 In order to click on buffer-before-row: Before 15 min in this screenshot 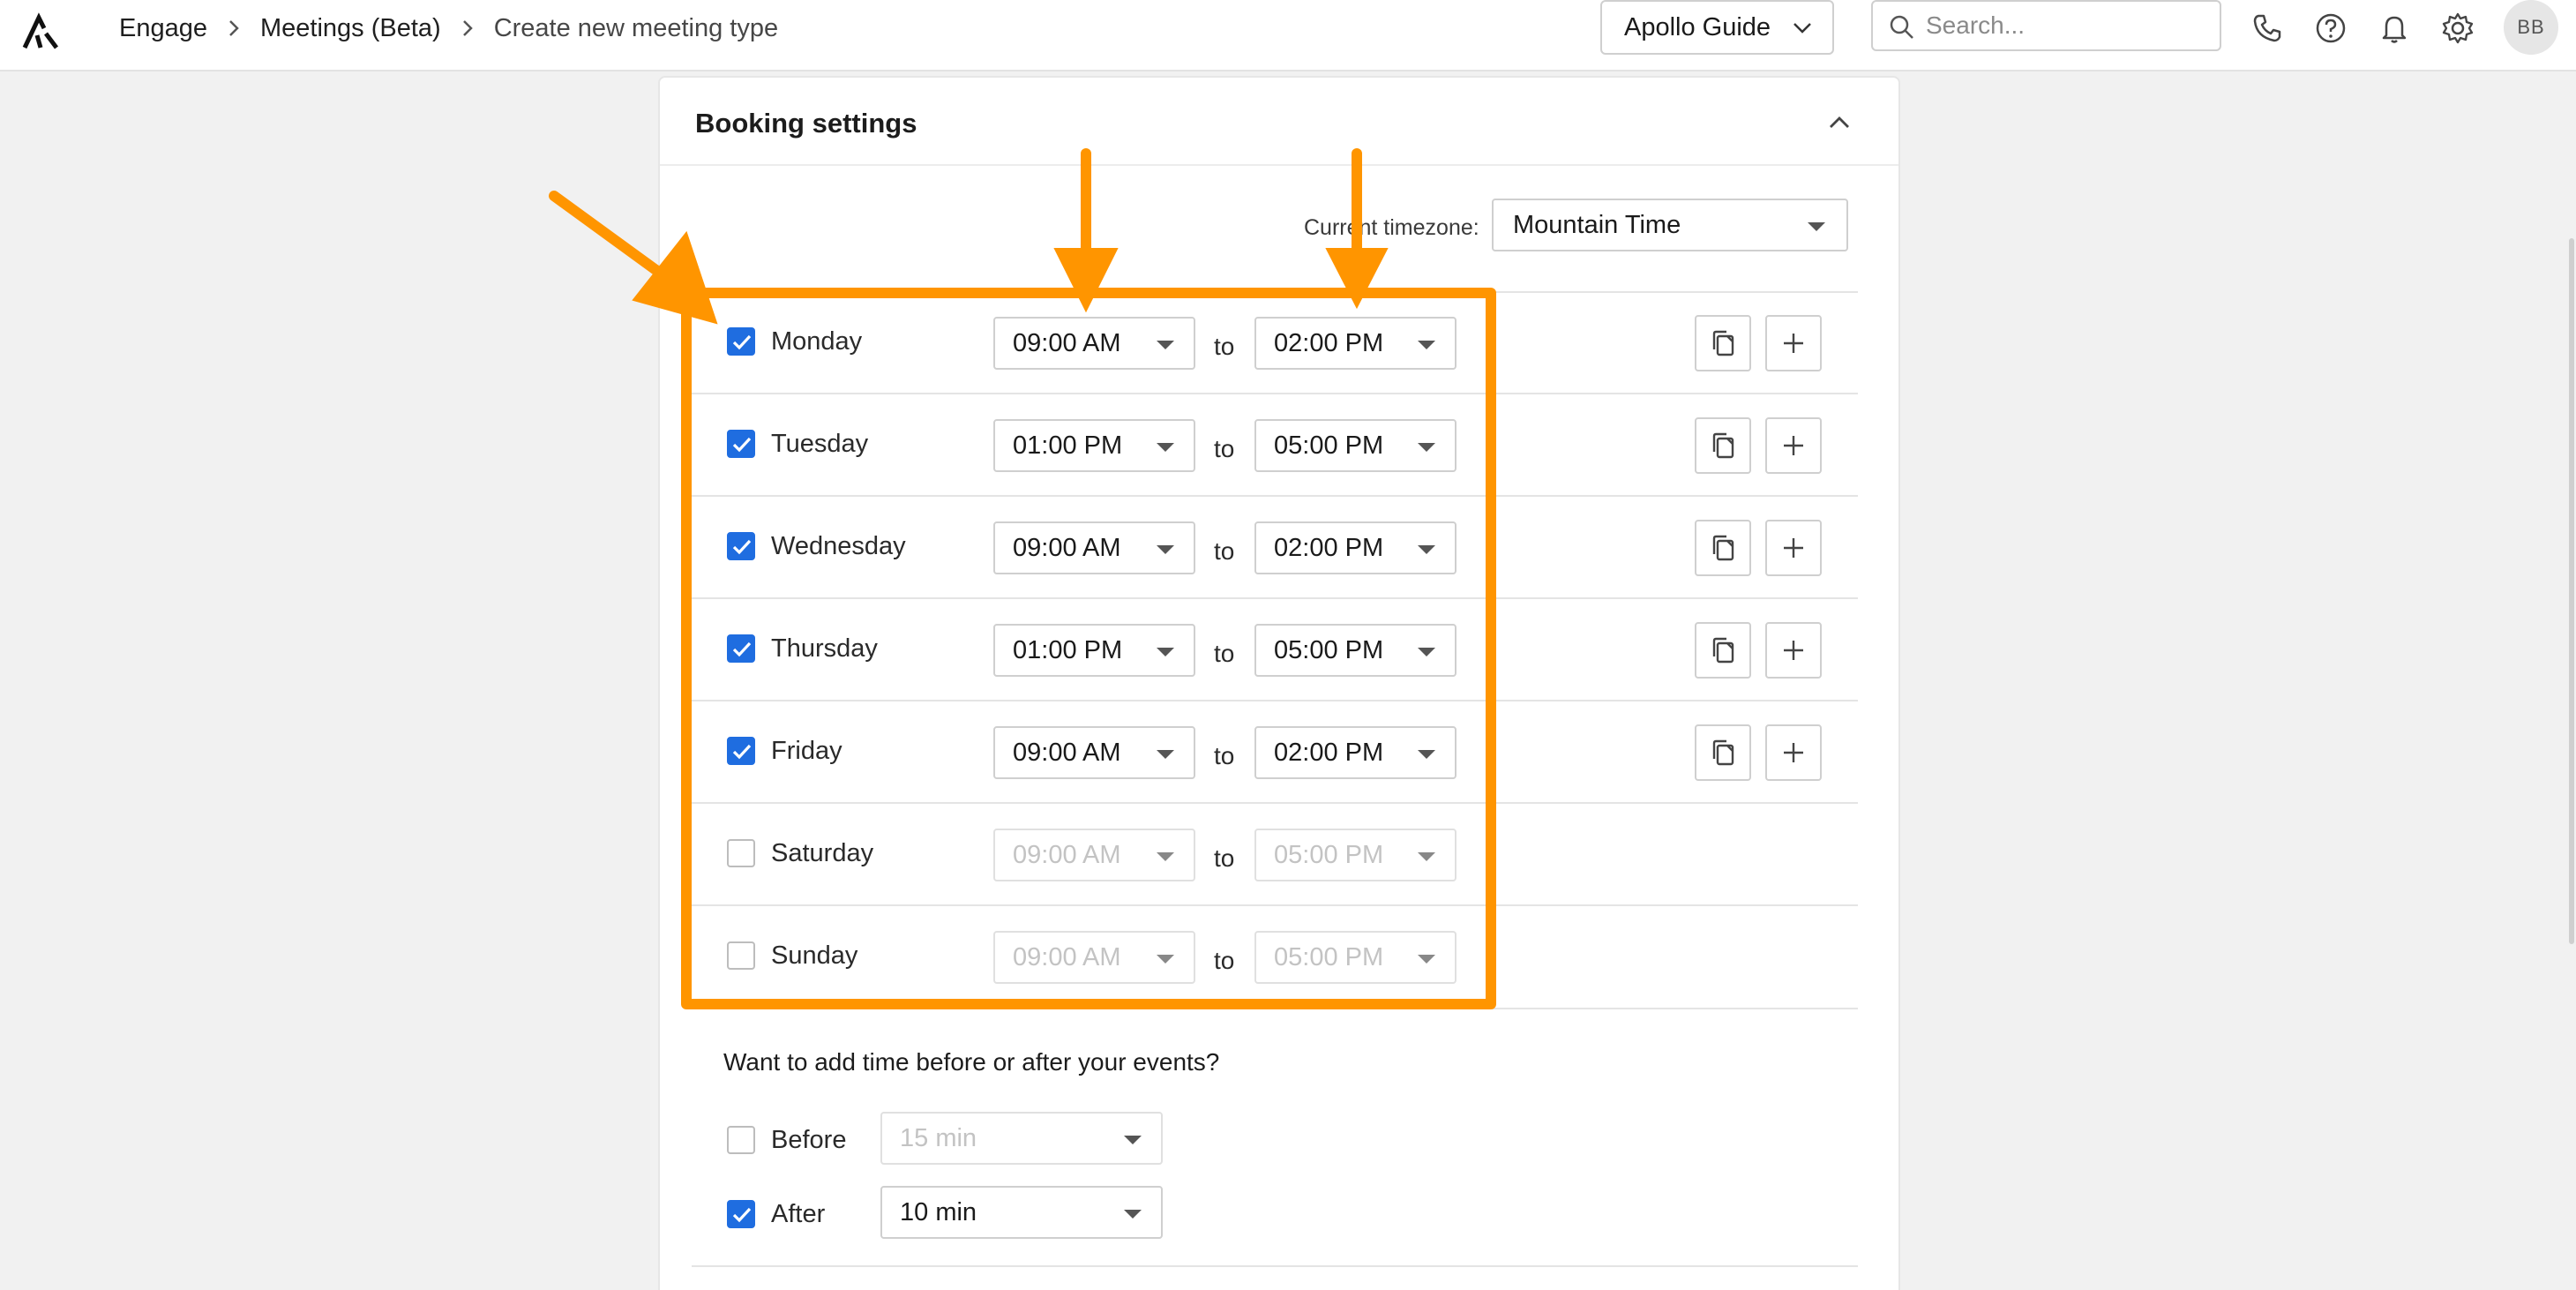, I will do `click(1089, 1140)`.